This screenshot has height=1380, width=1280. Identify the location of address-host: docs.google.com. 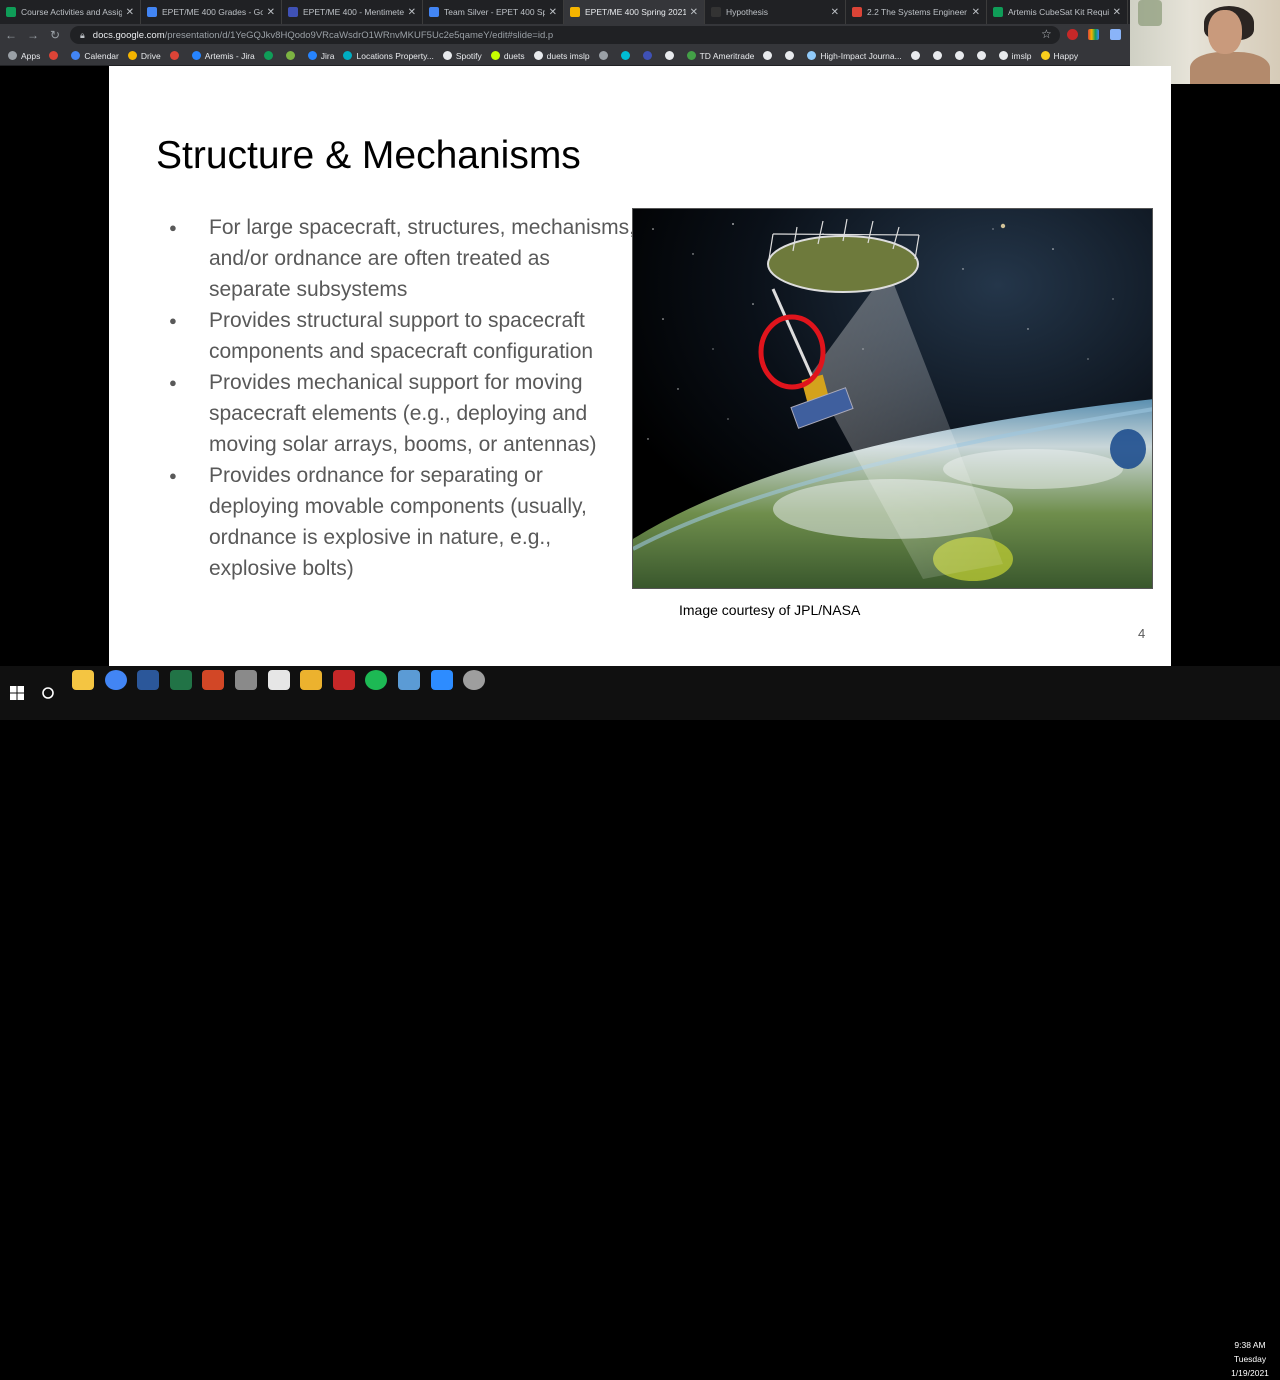
(128, 35).